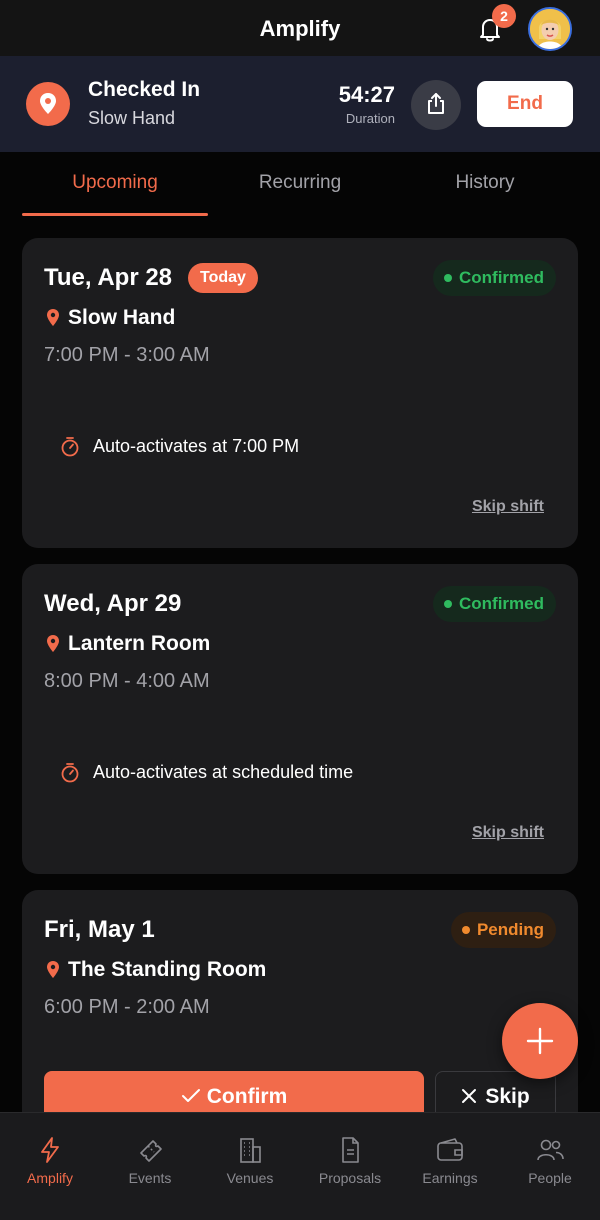 The height and width of the screenshot is (1220, 600). Describe the element at coordinates (132, 118) in the screenshot. I see `checked-in-venue: Slow Hand` at that location.